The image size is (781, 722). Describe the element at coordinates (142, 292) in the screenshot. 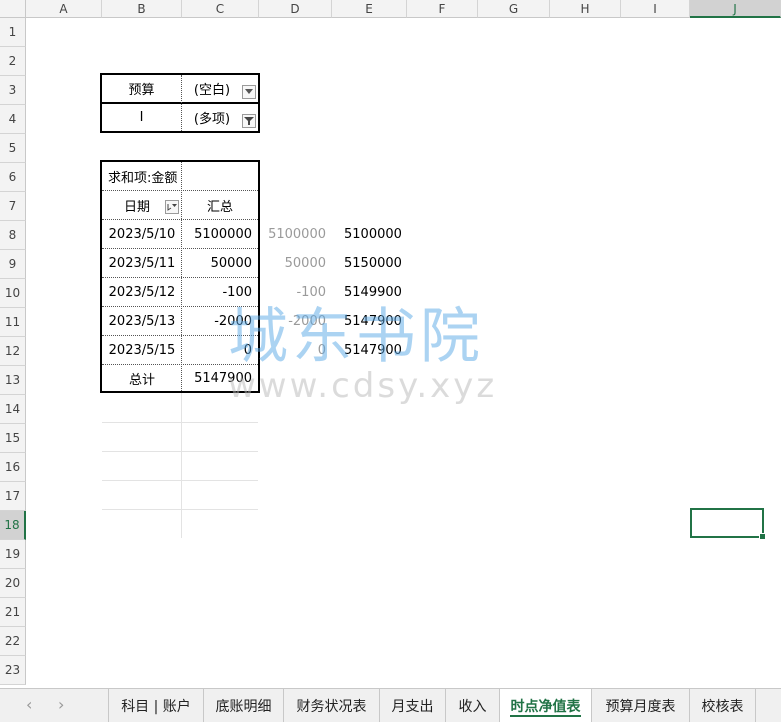

I see `pivot-date-cell: 2023/5/12` at that location.